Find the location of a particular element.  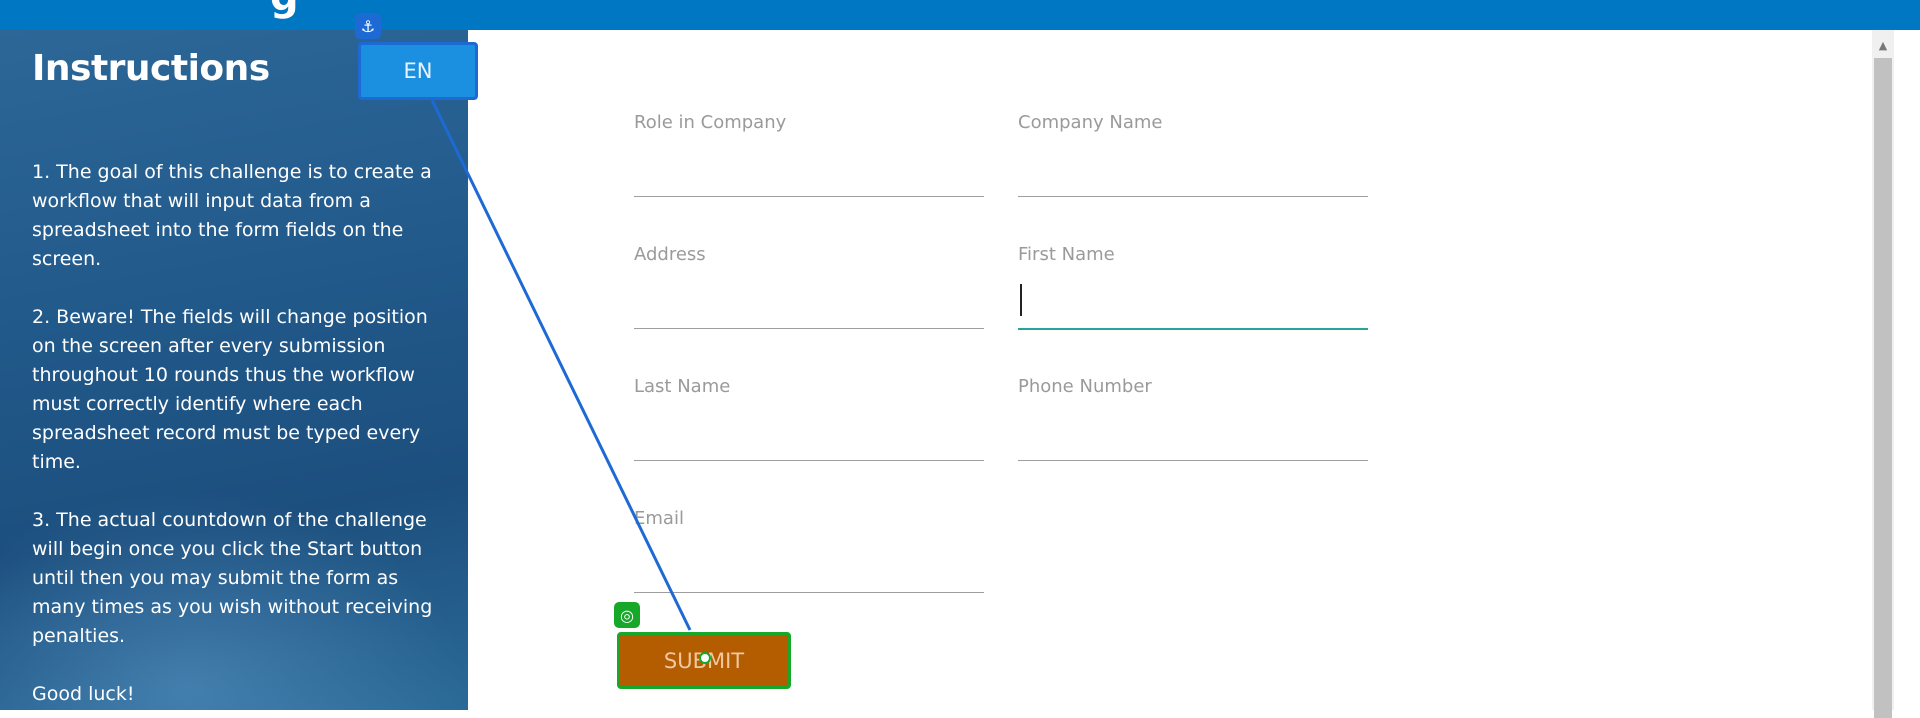

language-button-label: EN is located at coordinates (418, 71).